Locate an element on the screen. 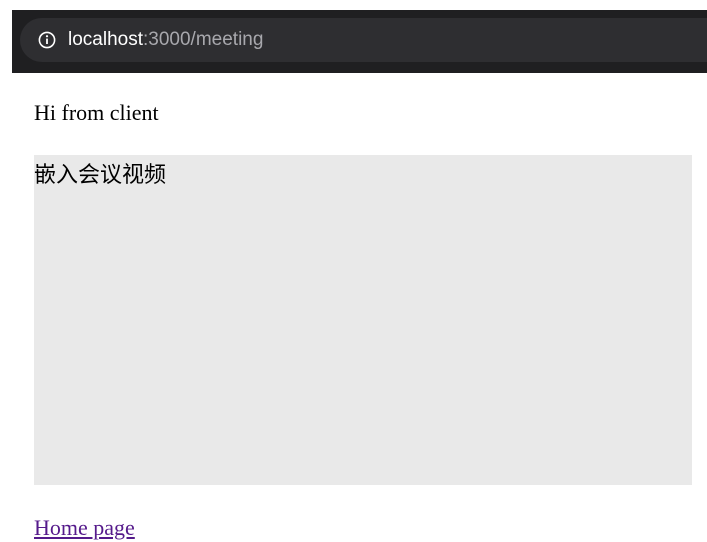 This screenshot has height=542, width=707. address-bar: localhost:3000/meeting is located at coordinates (363, 40).